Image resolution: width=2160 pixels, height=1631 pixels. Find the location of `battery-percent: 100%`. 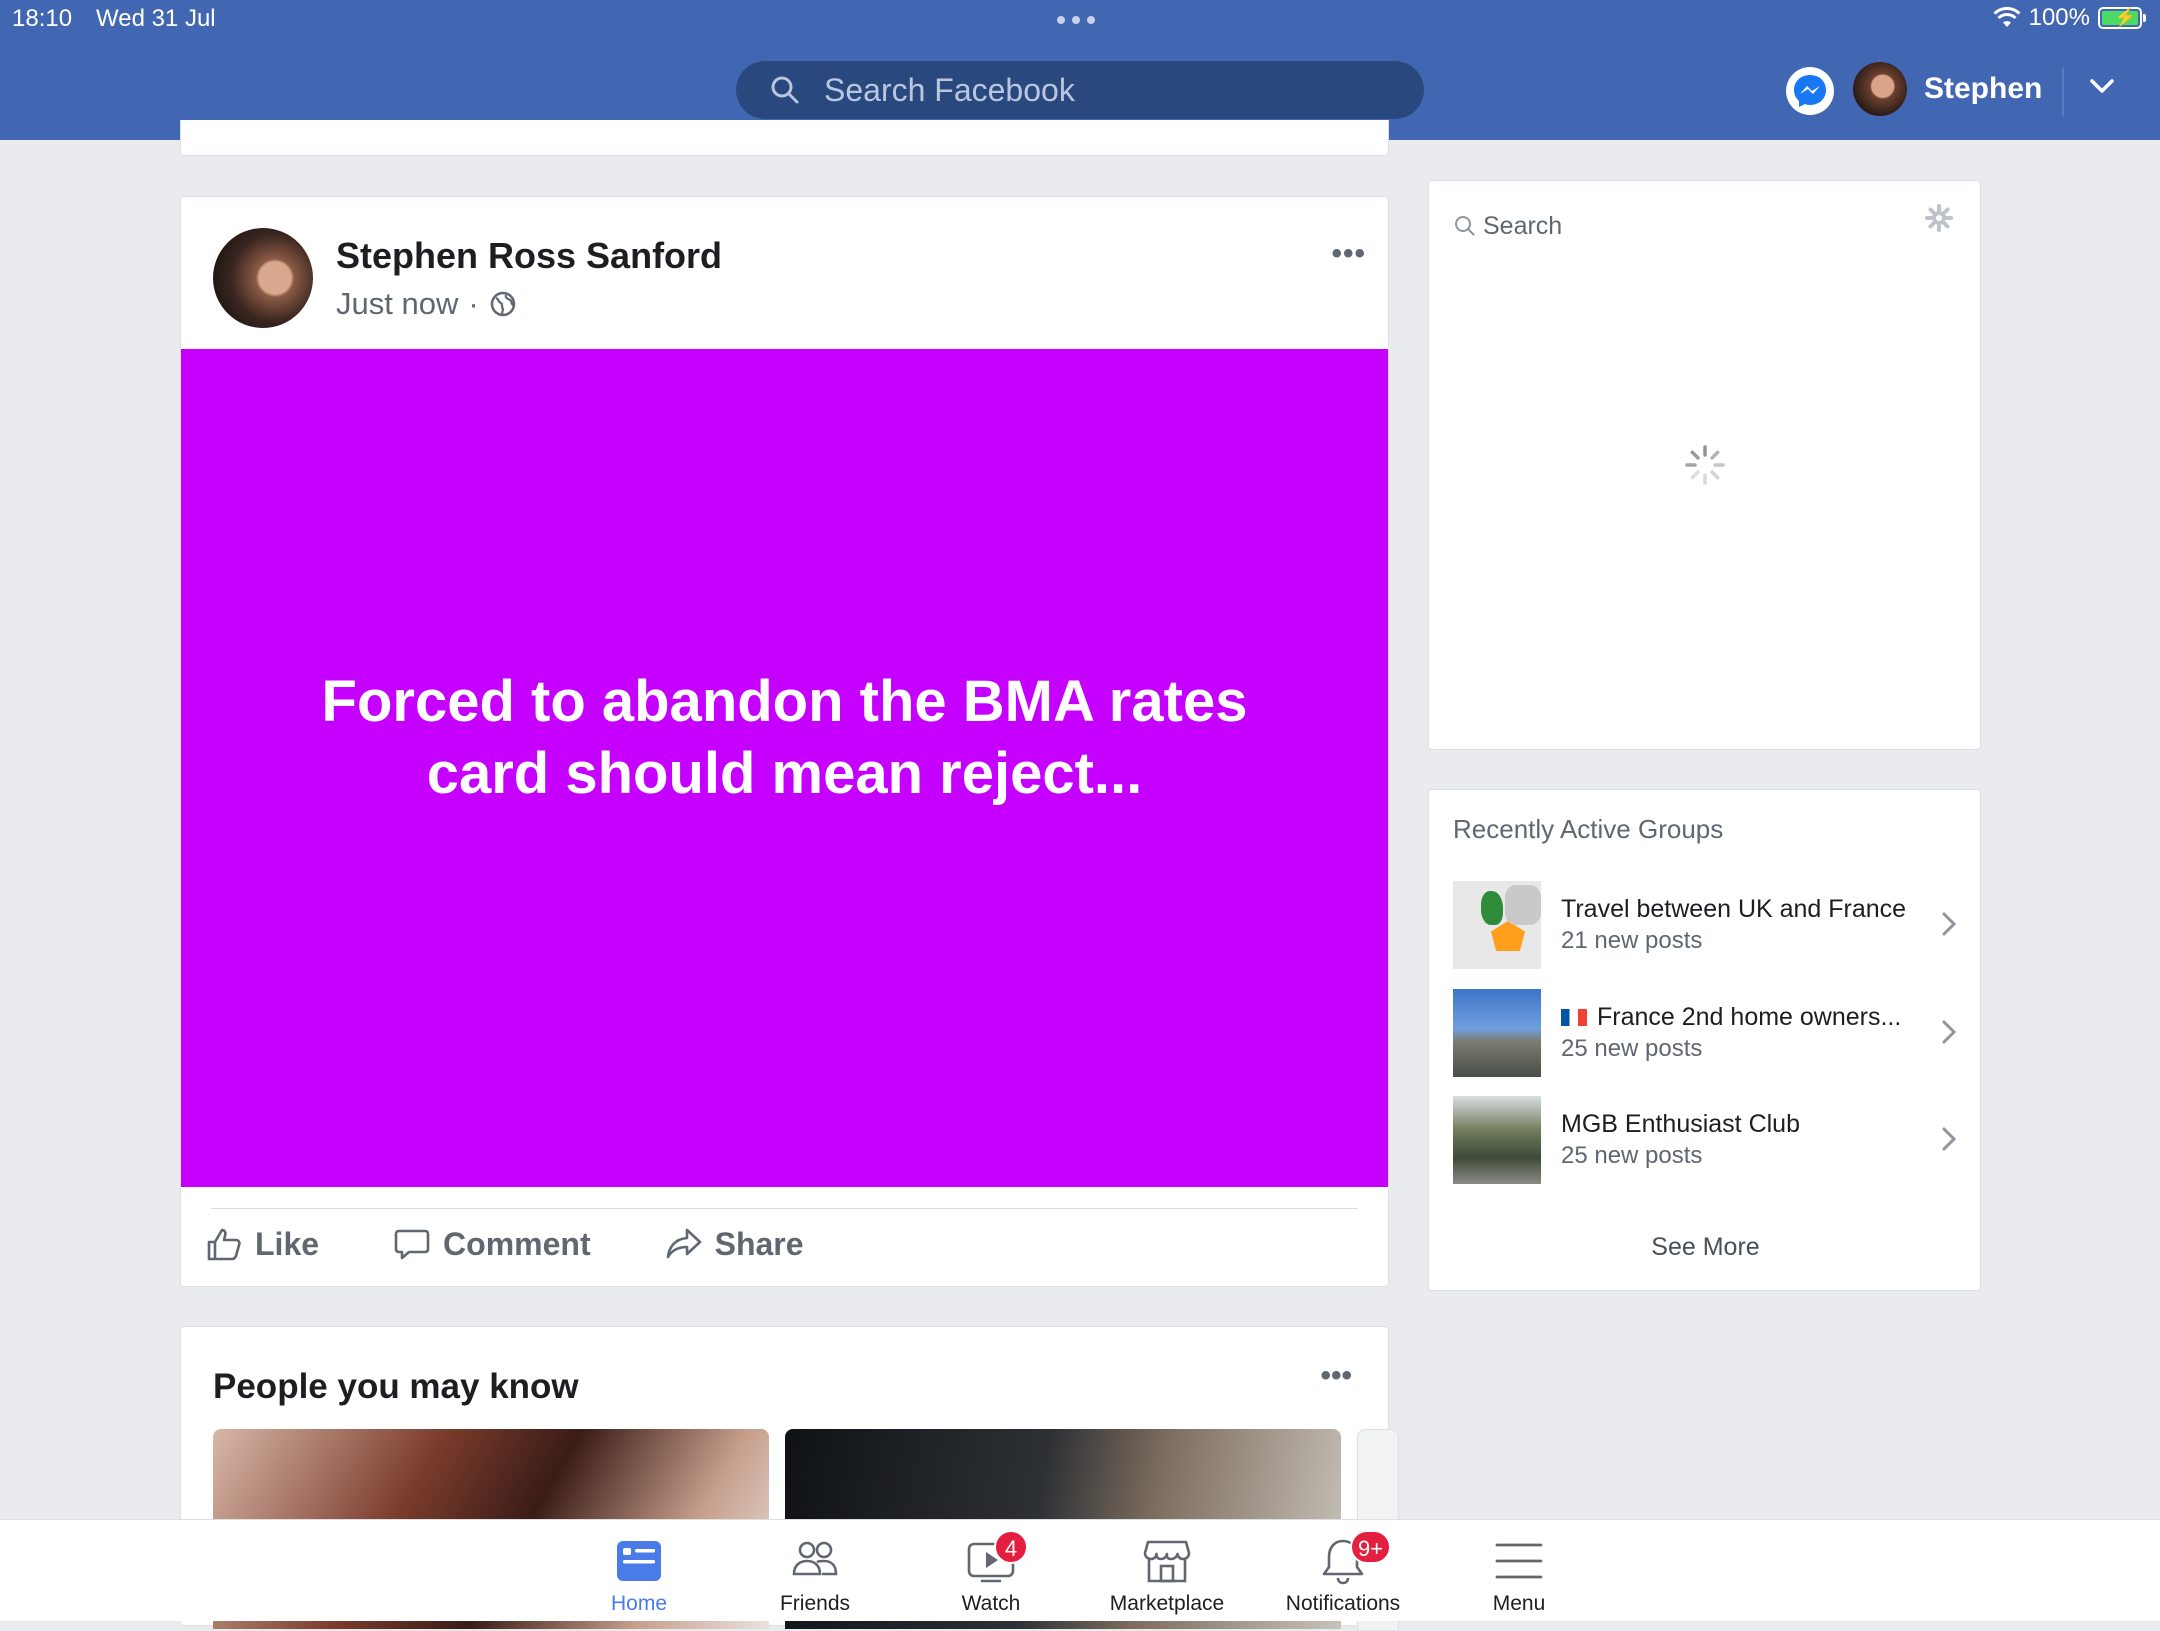

battery-percent: 100% is located at coordinates (2059, 17).